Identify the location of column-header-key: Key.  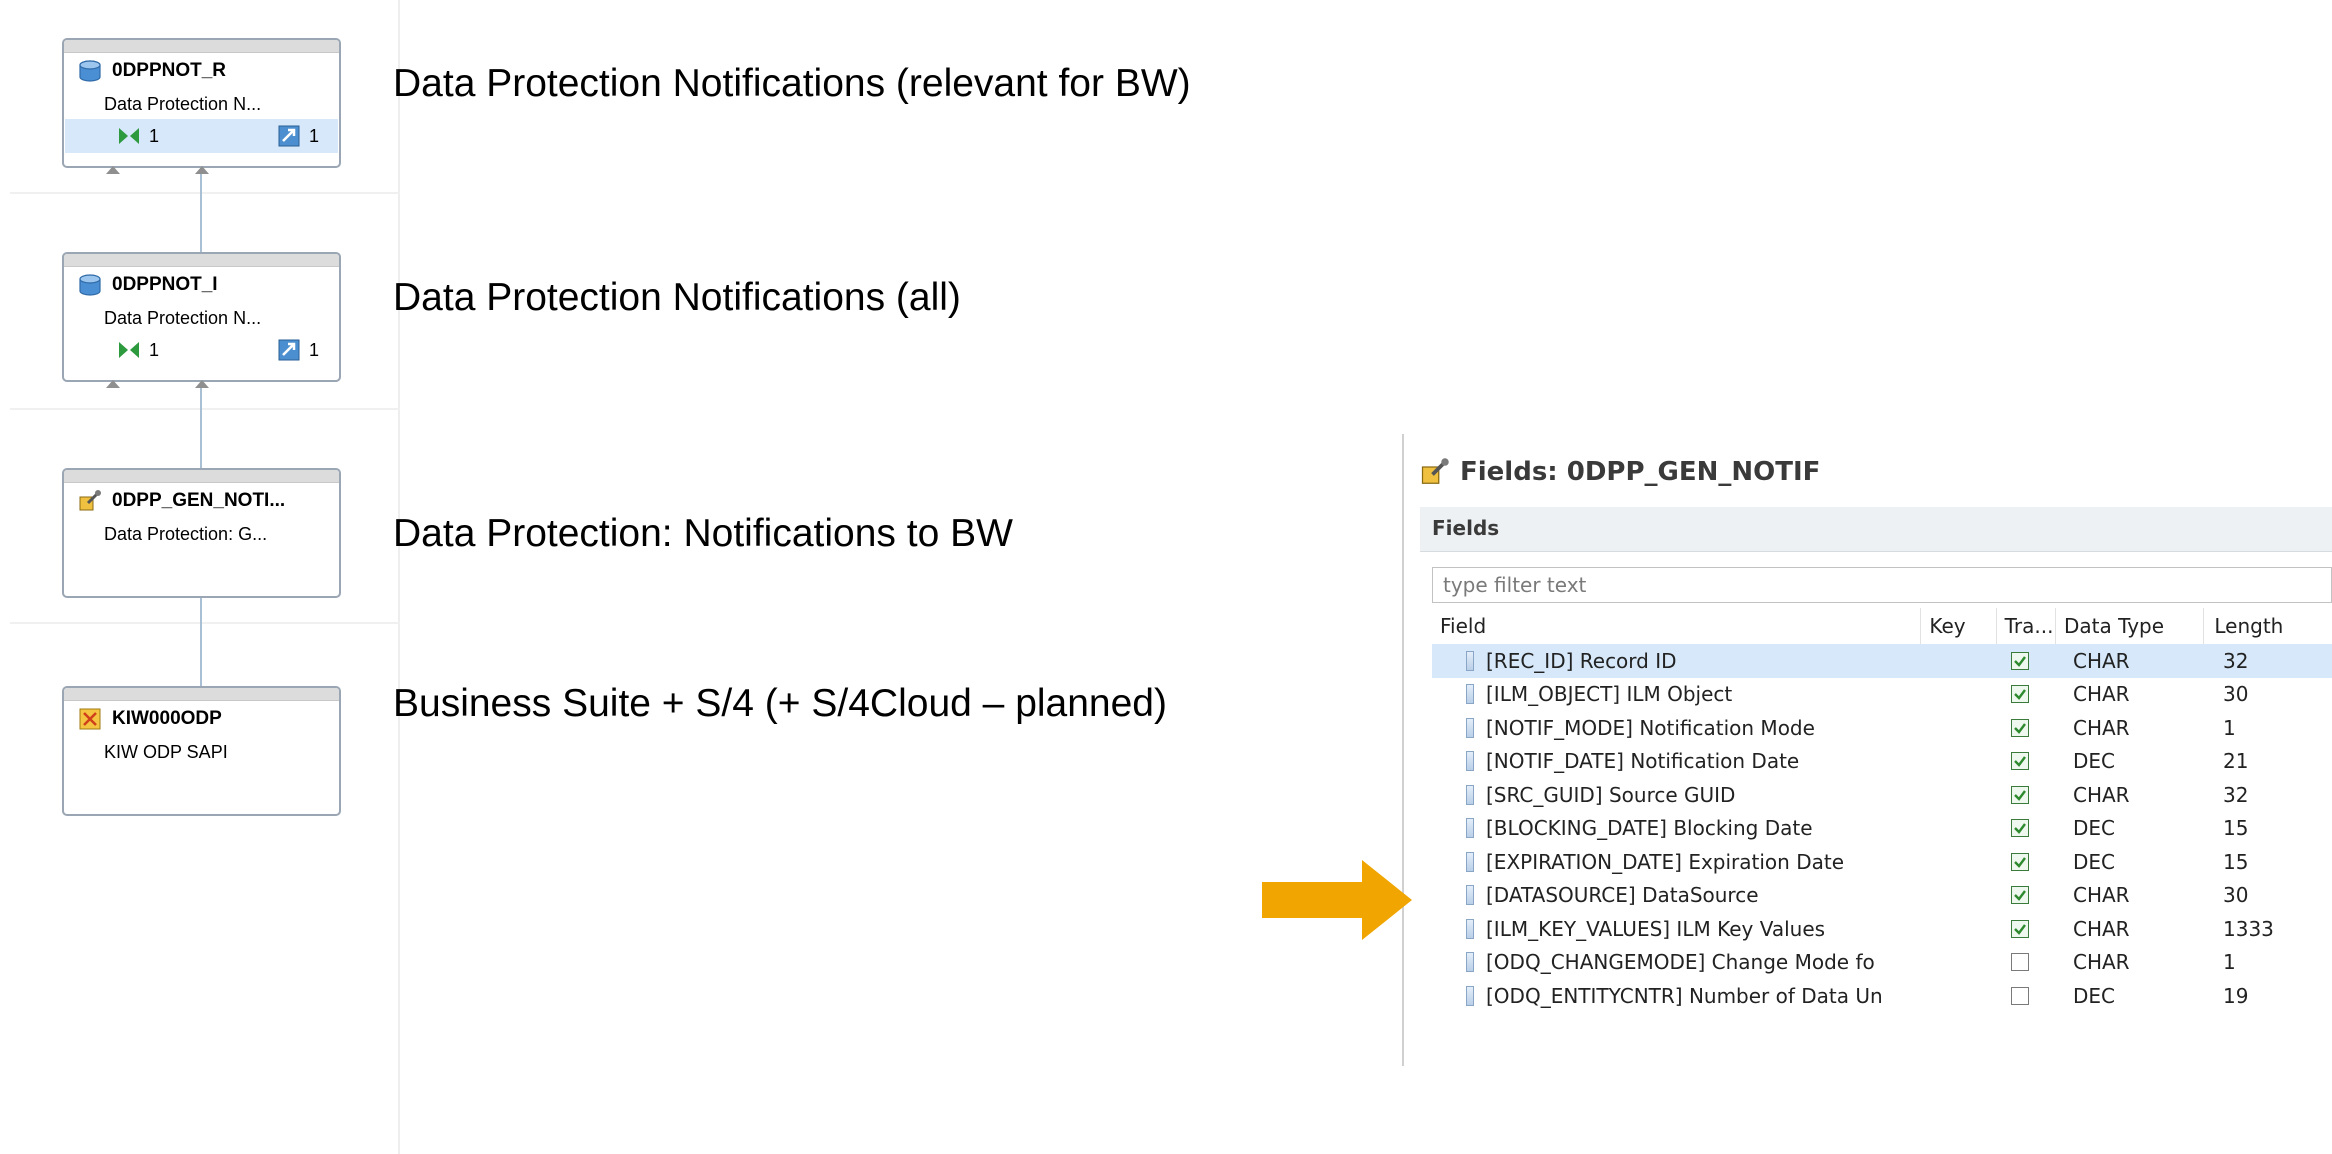
(1959, 626).